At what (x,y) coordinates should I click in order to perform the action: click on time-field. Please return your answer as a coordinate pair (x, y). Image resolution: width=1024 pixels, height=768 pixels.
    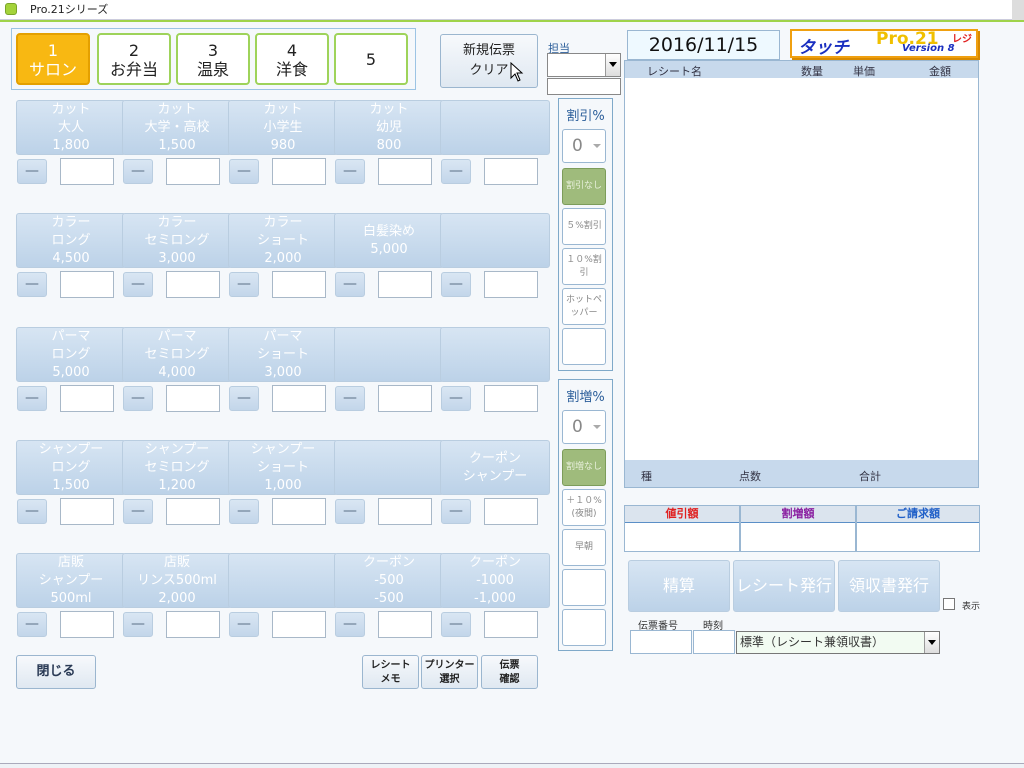
    Looking at the image, I should click on (714, 642).